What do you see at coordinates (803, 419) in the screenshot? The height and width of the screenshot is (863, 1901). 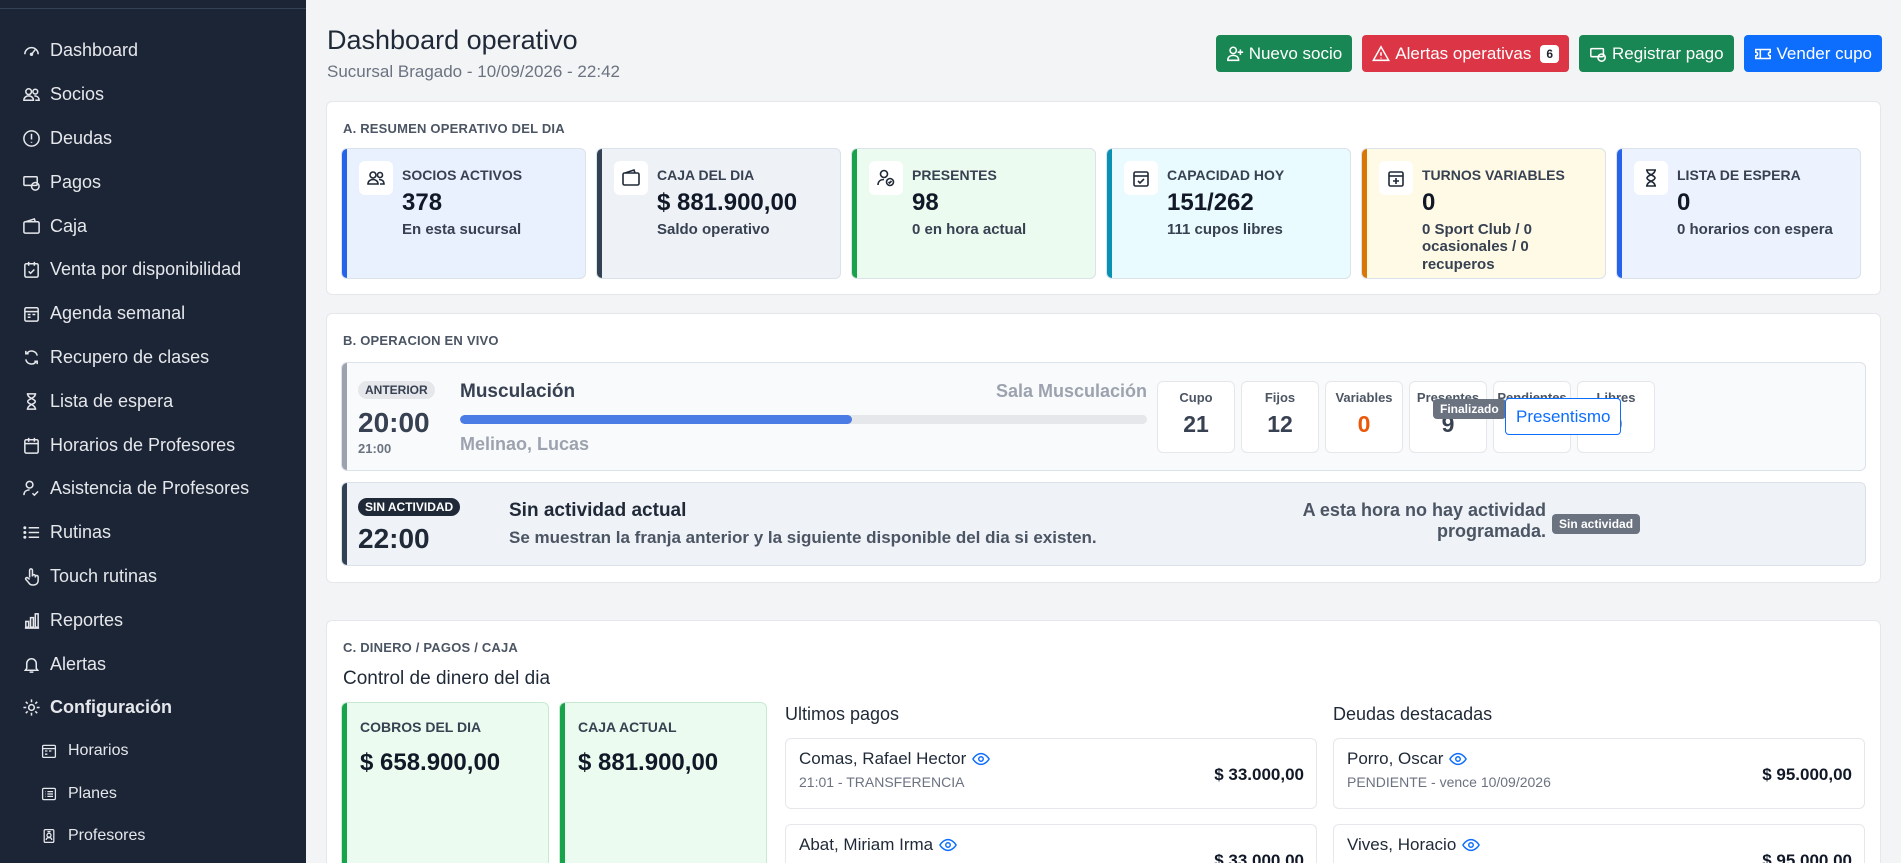 I see `previous-progress-bar` at bounding box center [803, 419].